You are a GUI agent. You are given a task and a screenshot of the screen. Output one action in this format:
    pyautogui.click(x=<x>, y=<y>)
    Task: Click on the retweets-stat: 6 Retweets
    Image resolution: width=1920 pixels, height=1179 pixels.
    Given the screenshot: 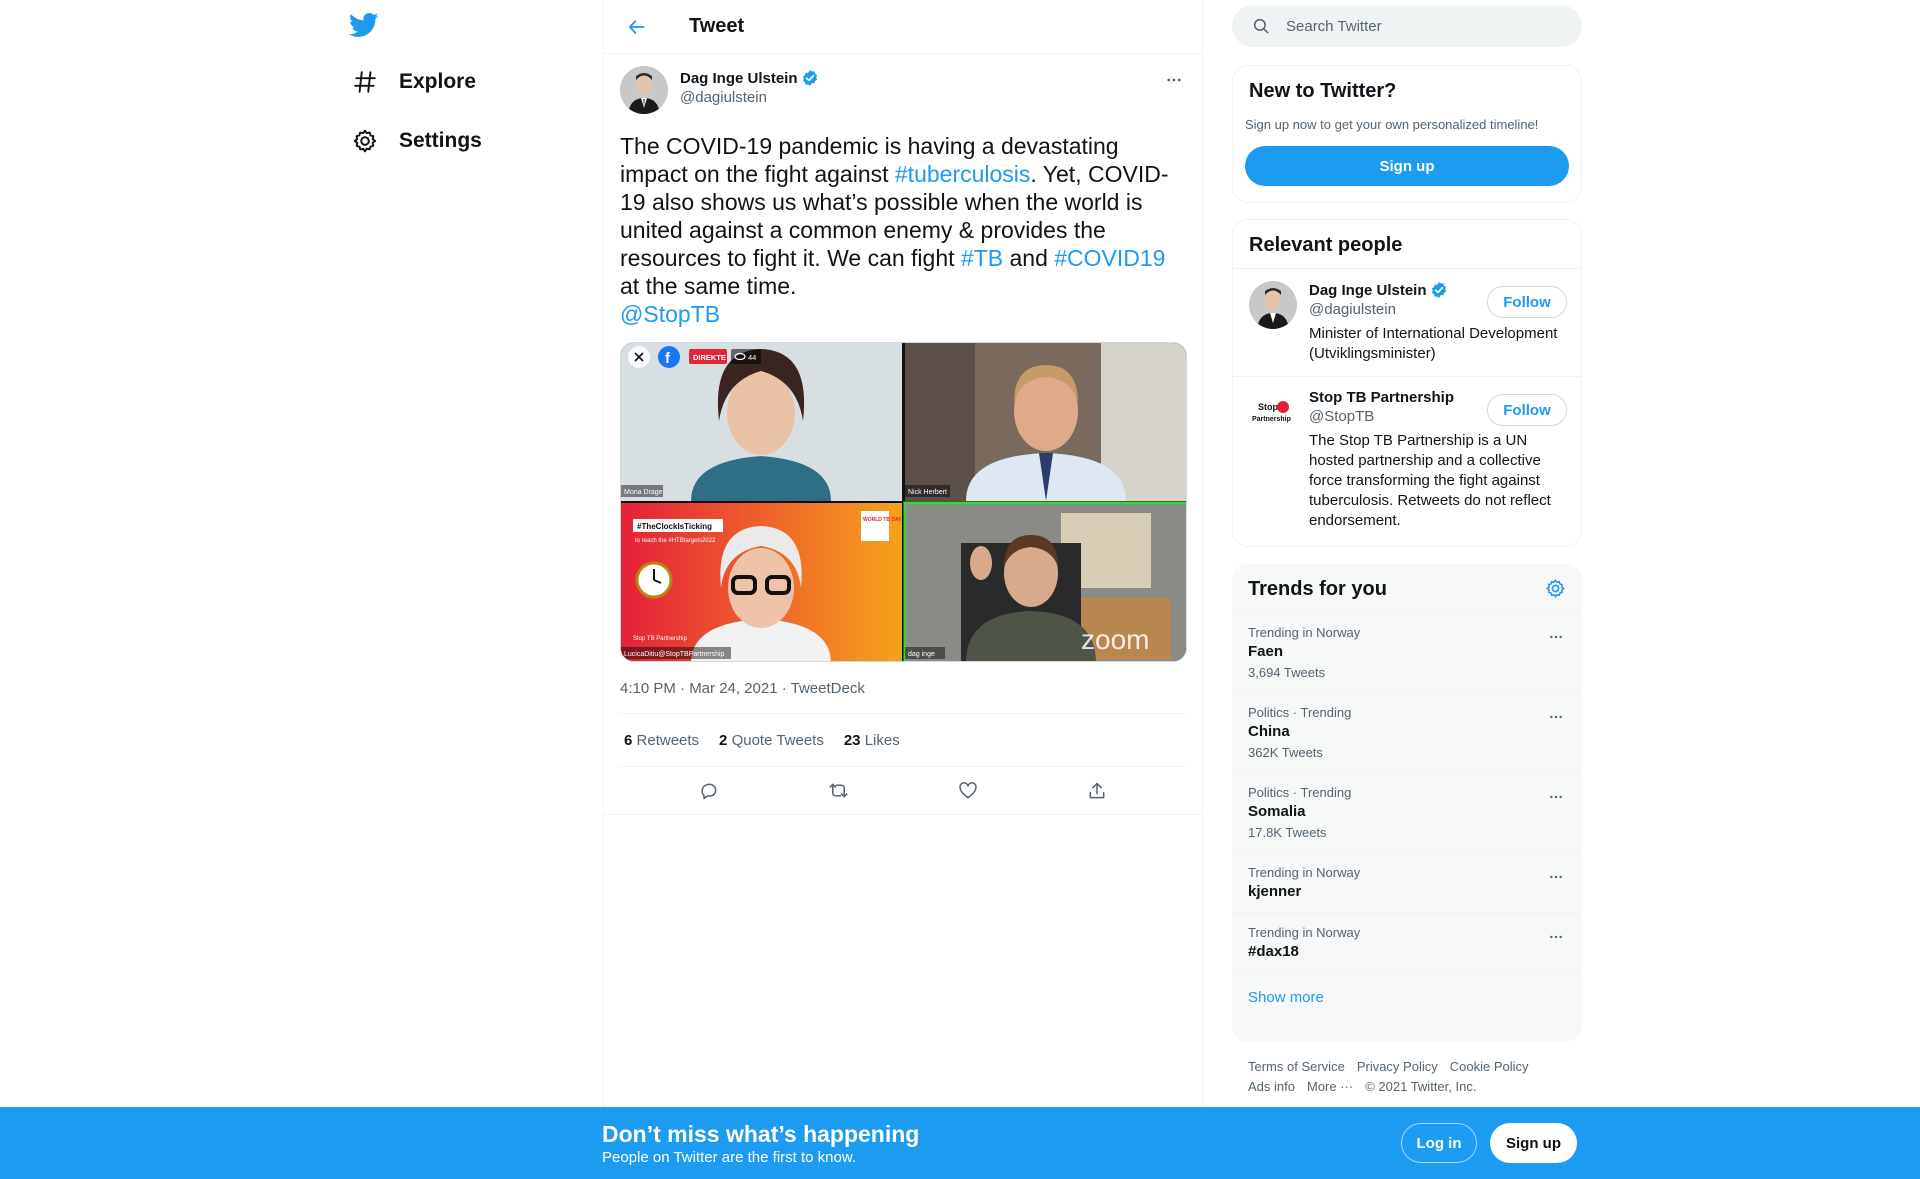 What is the action you would take?
    pyautogui.click(x=661, y=740)
    